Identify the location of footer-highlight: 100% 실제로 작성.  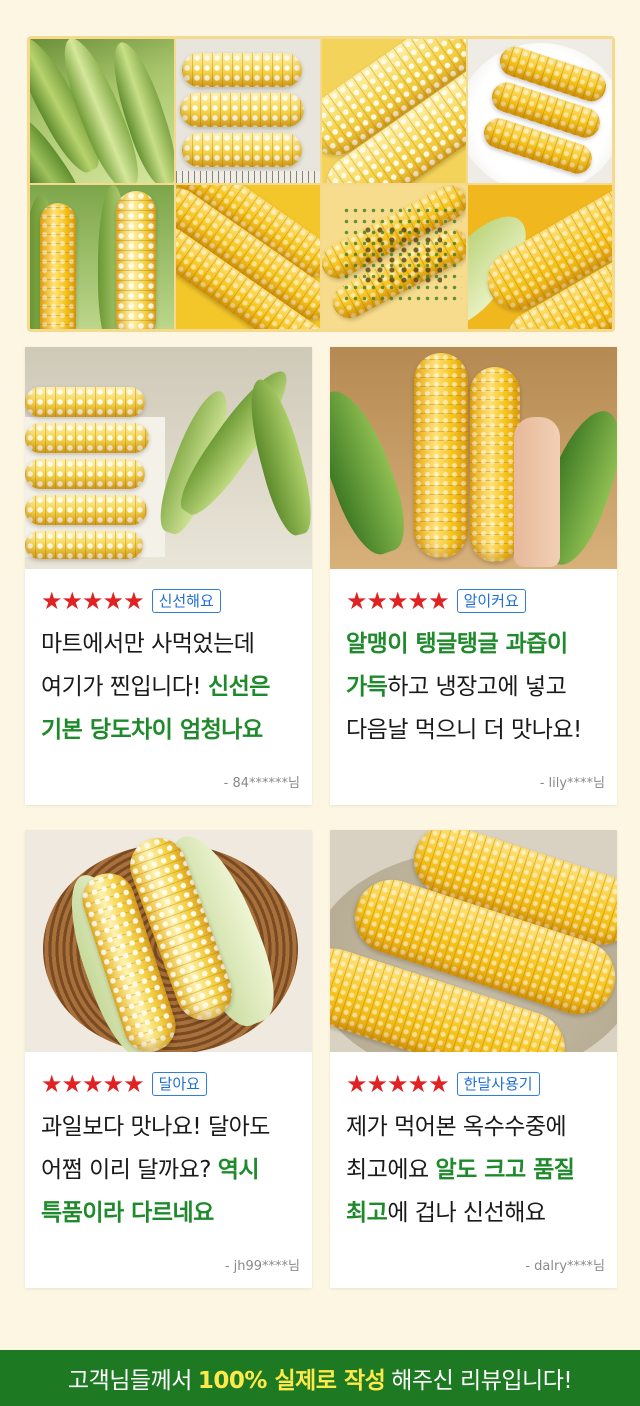
(291, 1381).